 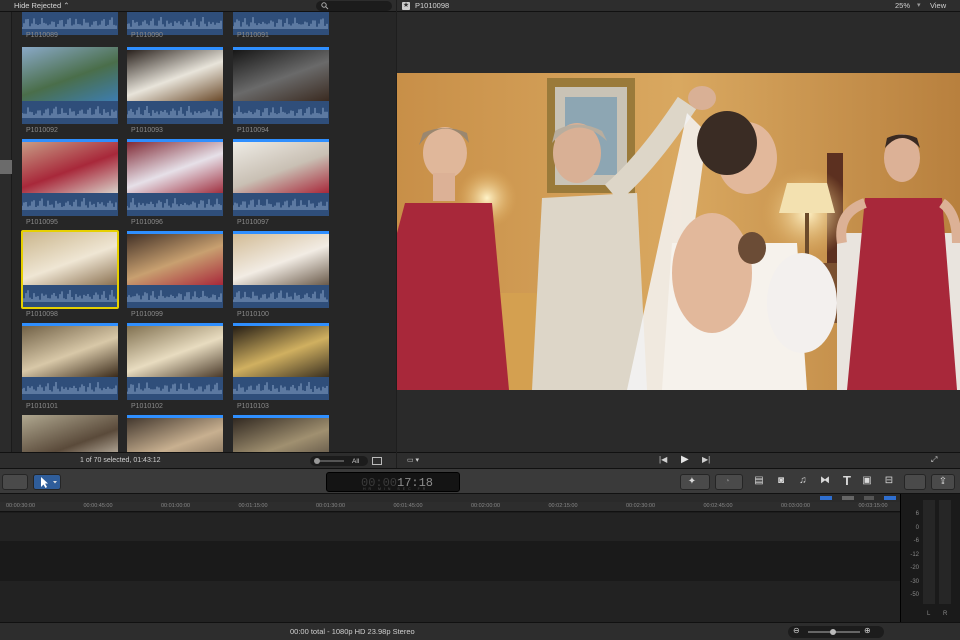 I want to click on ruler-tick: 00:00:45:00, so click(x=98, y=506).